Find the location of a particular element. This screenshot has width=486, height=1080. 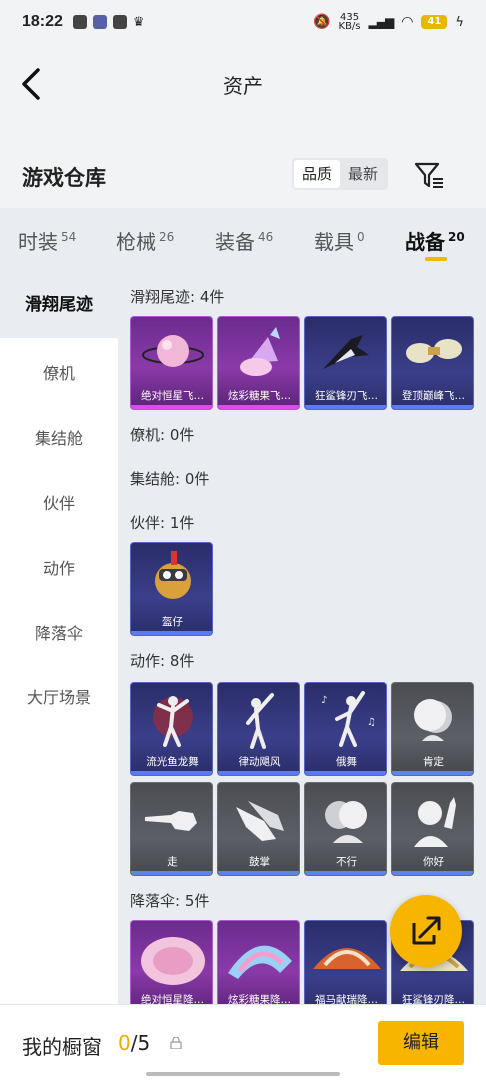

item-card: 不行 is located at coordinates (345, 829).